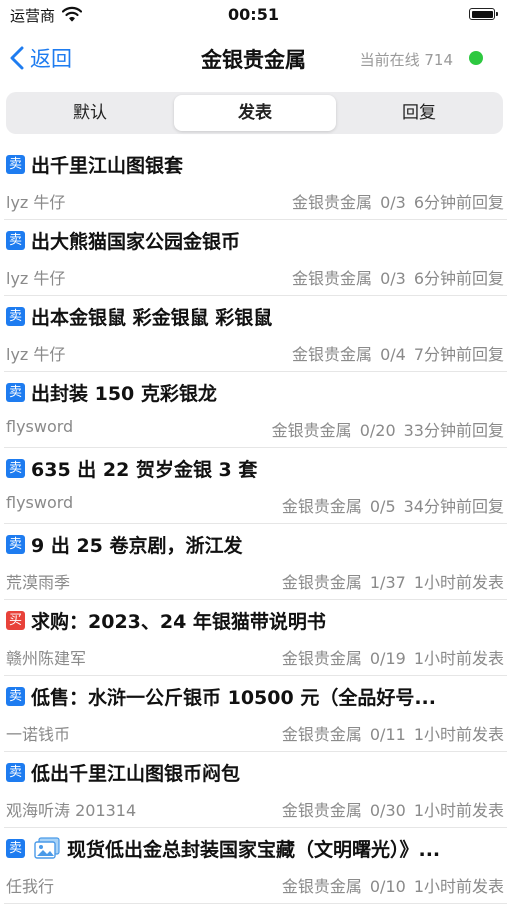 This screenshot has width=507, height=904. Describe the element at coordinates (453, 506) in the screenshot. I see `post-time: 34分钟前回复` at that location.